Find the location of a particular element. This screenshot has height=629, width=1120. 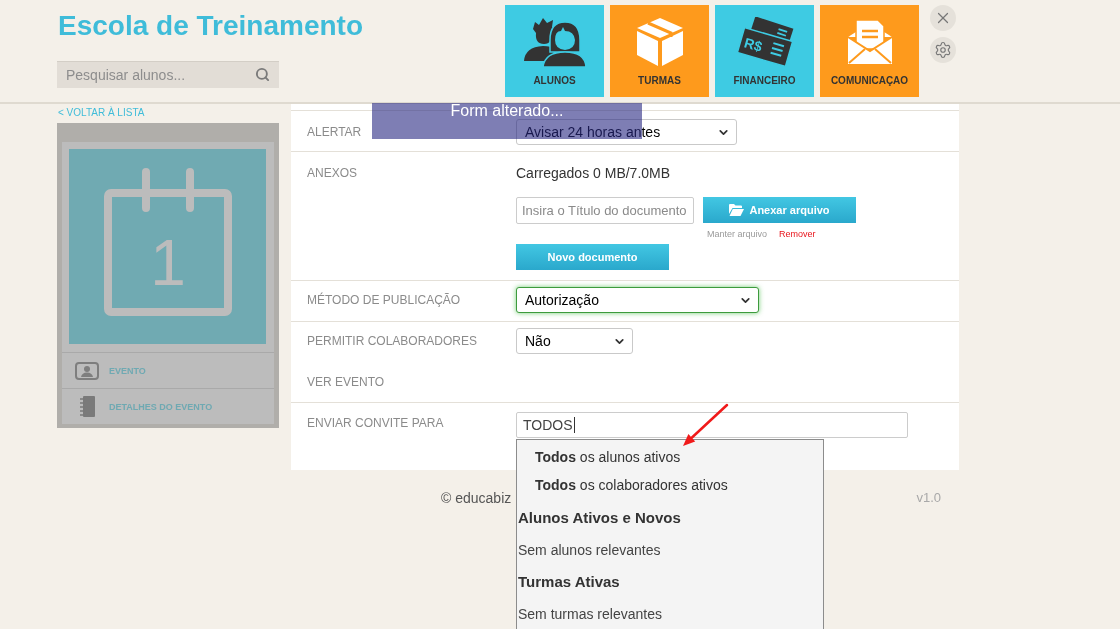

settings-icon is located at coordinates (943, 50).